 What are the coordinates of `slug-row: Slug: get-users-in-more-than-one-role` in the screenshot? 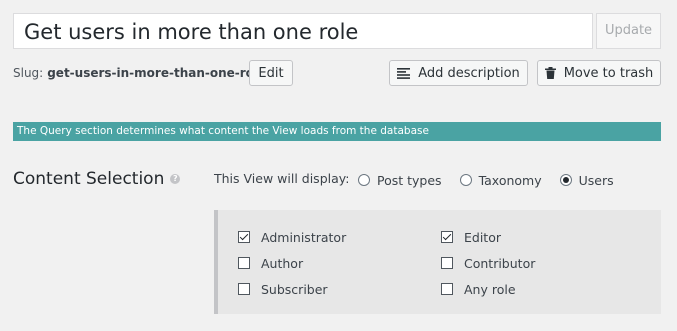 It's located at (139, 73).